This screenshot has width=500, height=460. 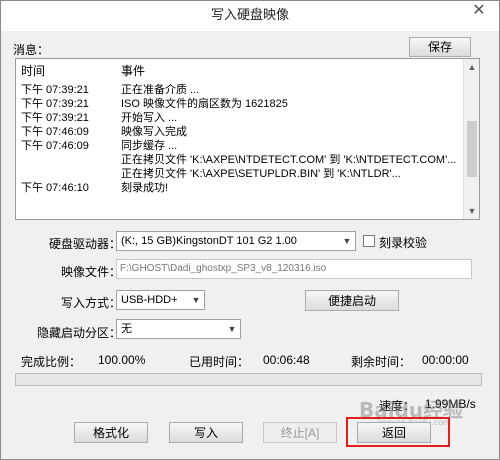 What do you see at coordinates (352, 300) in the screenshot?
I see `quick-boot-button: 便捷启动` at bounding box center [352, 300].